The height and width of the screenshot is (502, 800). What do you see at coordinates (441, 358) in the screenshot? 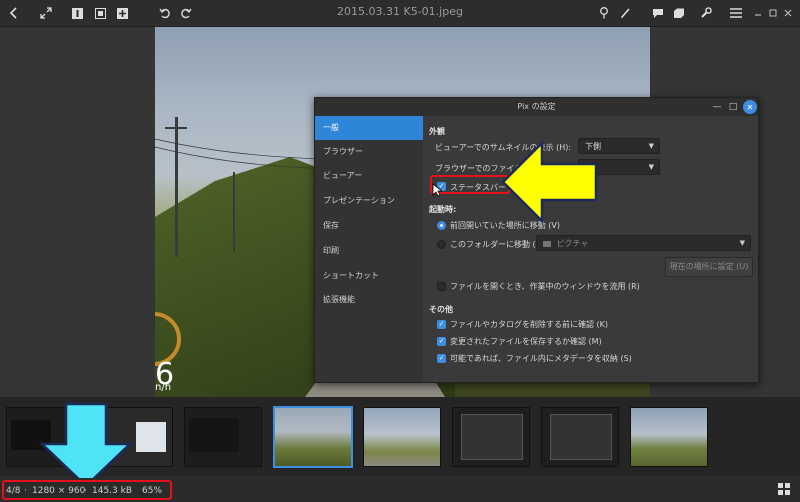
I see `store-metadata-checkbox: ✓` at bounding box center [441, 358].